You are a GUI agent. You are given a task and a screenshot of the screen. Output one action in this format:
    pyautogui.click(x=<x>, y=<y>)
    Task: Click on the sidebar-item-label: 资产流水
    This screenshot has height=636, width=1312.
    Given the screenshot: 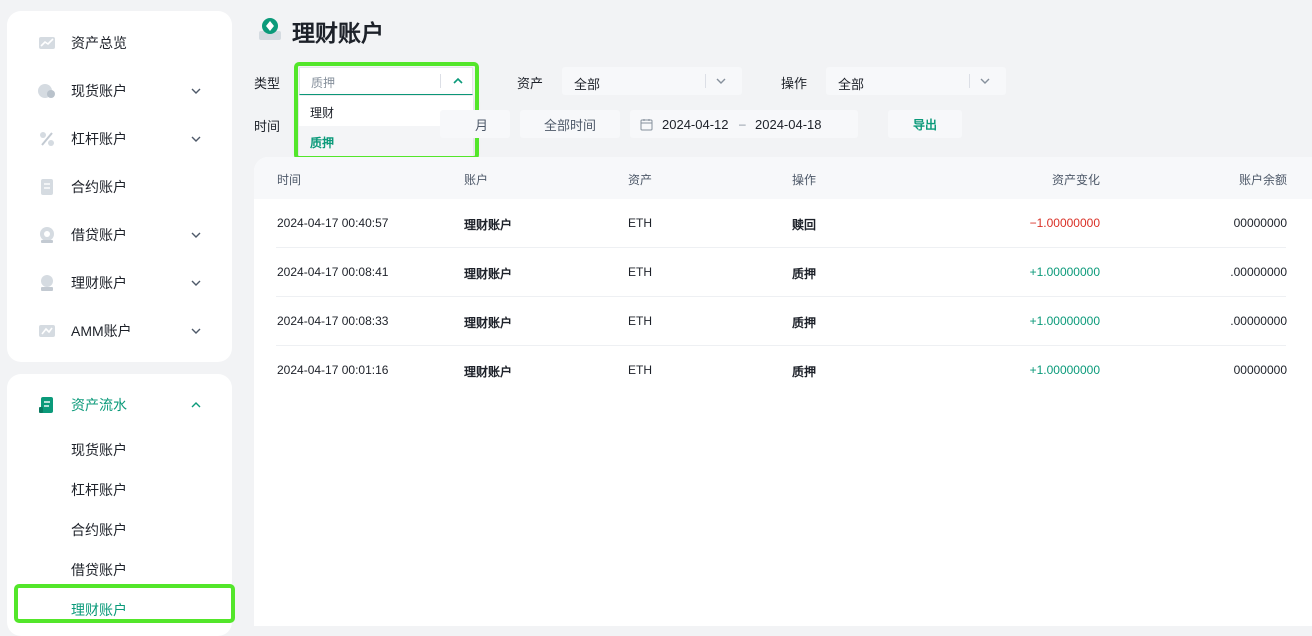 What is the action you would take?
    pyautogui.click(x=99, y=405)
    